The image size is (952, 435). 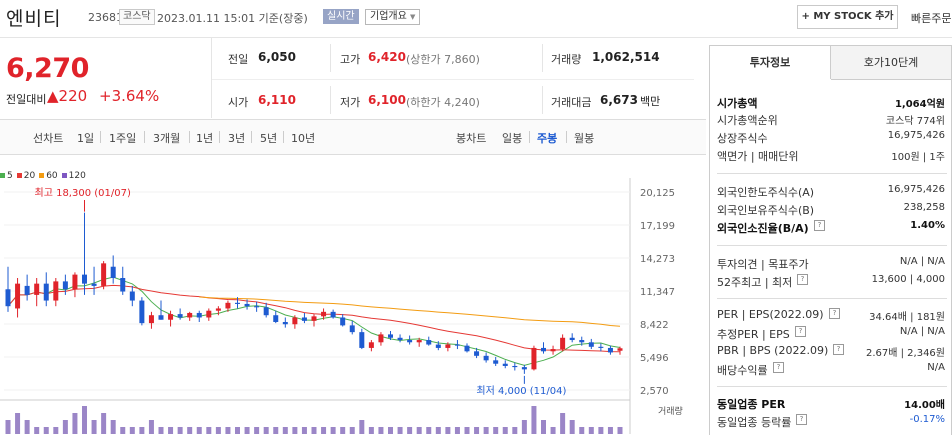 What do you see at coordinates (831, 228) in the screenshot?
I see `info-row: 외국인소진율(B/A)? 1.40%` at bounding box center [831, 228].